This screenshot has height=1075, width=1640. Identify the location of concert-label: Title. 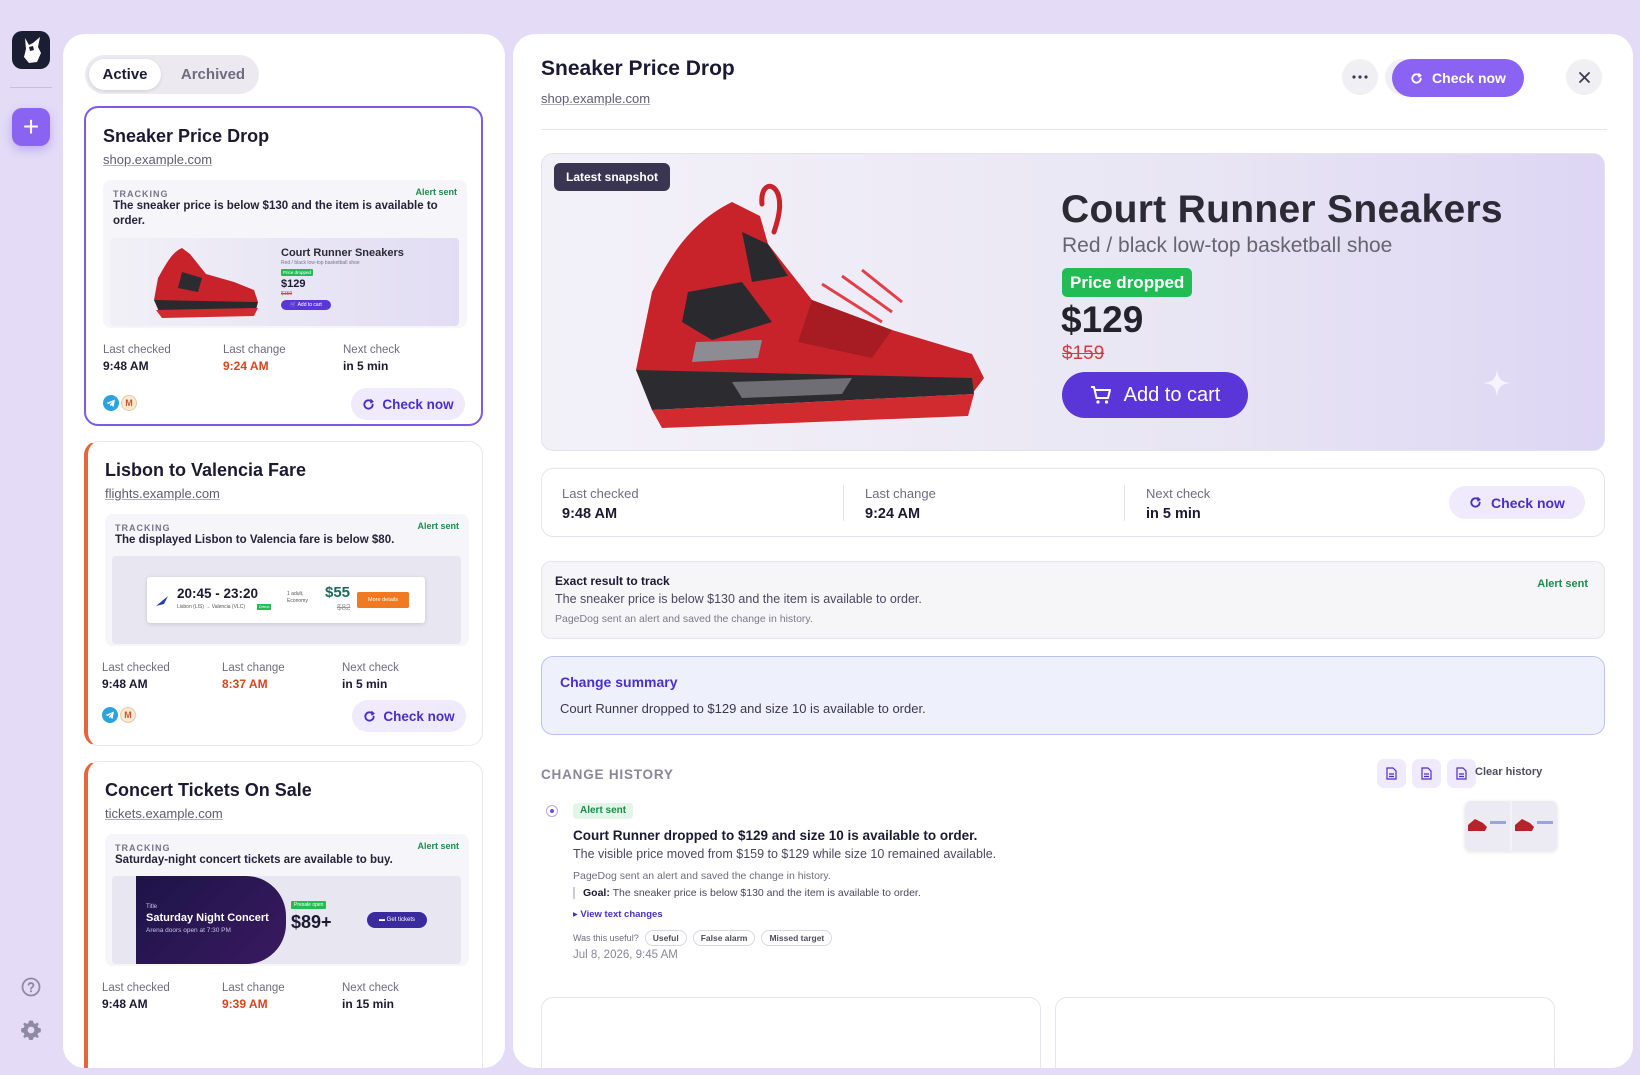
(152, 907).